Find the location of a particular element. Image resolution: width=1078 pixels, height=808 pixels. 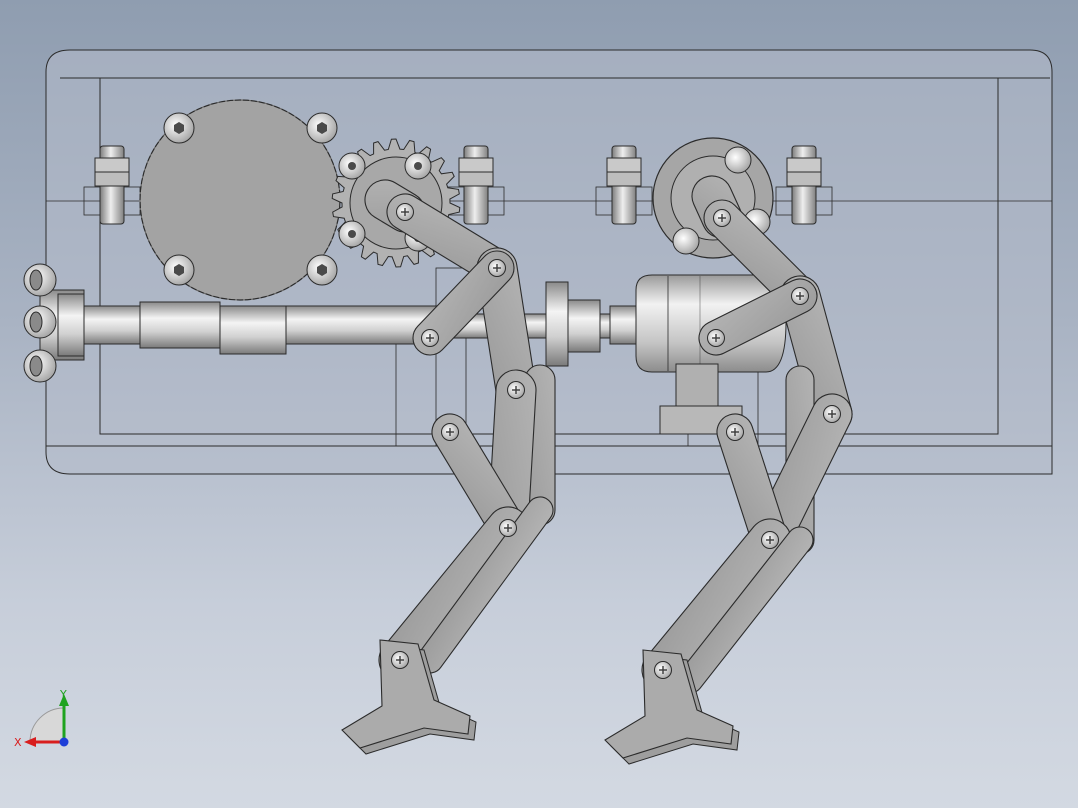

z-axis-dot-icon is located at coordinates (64, 742).